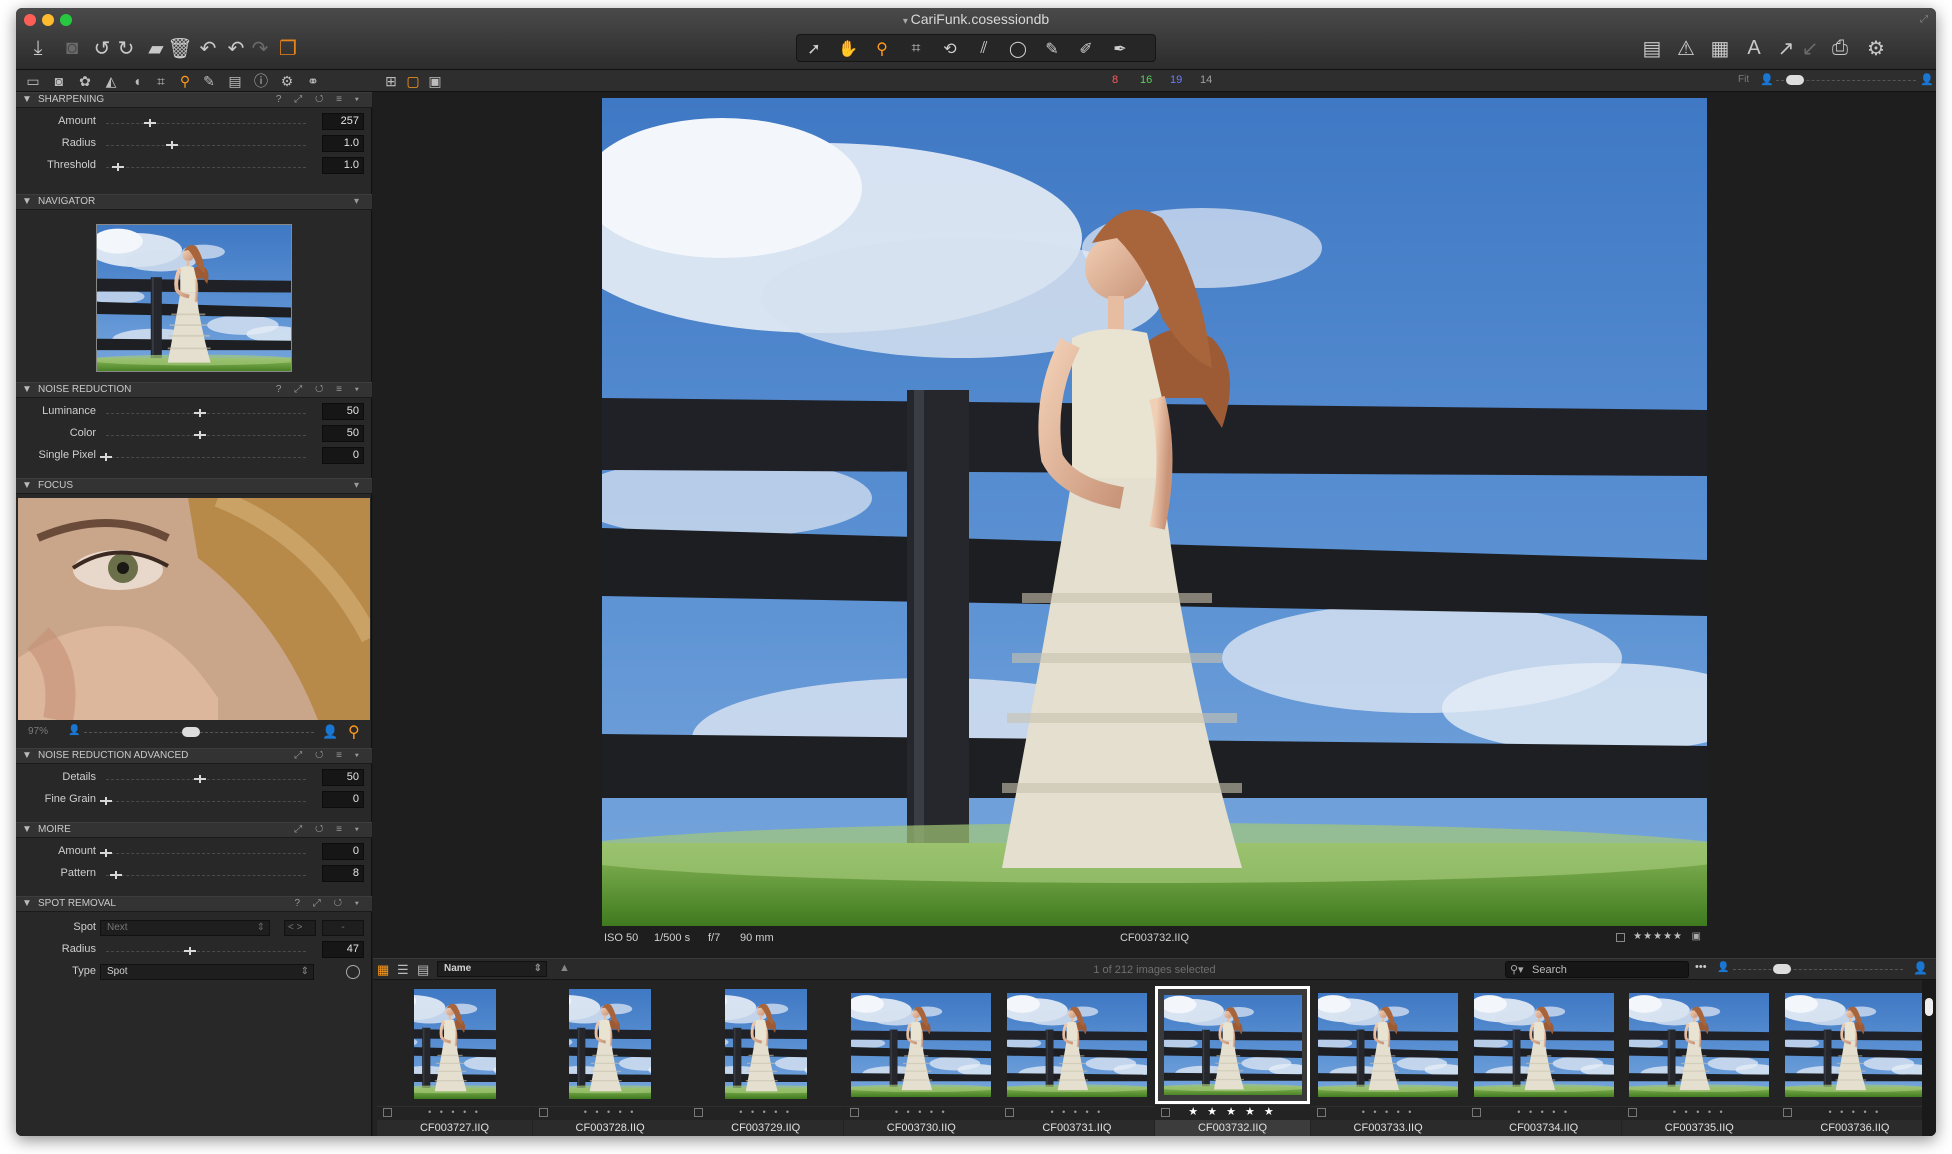 The width and height of the screenshot is (1952, 1154). I want to click on rotate-tool-icon: ⟲, so click(950, 49).